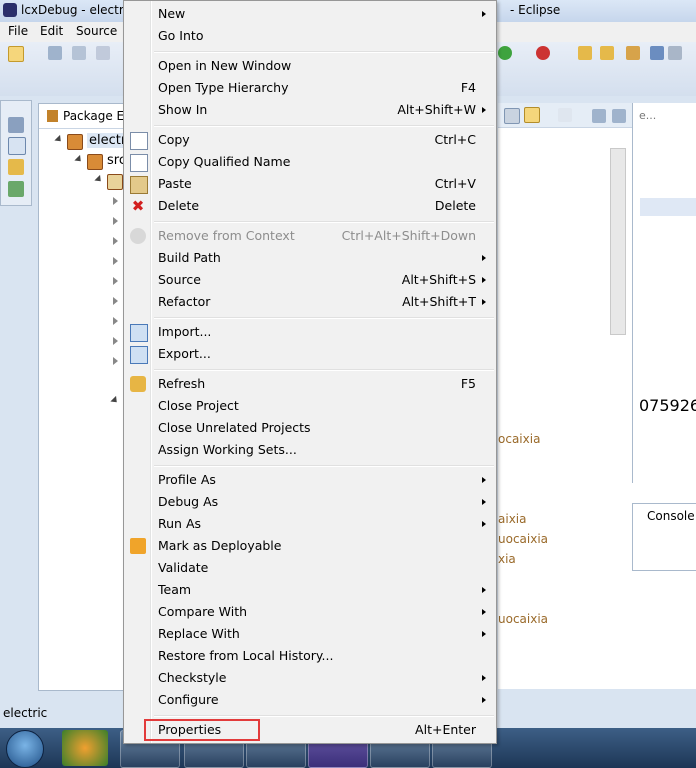  I want to click on menu-item-label: Refactor, so click(184, 301).